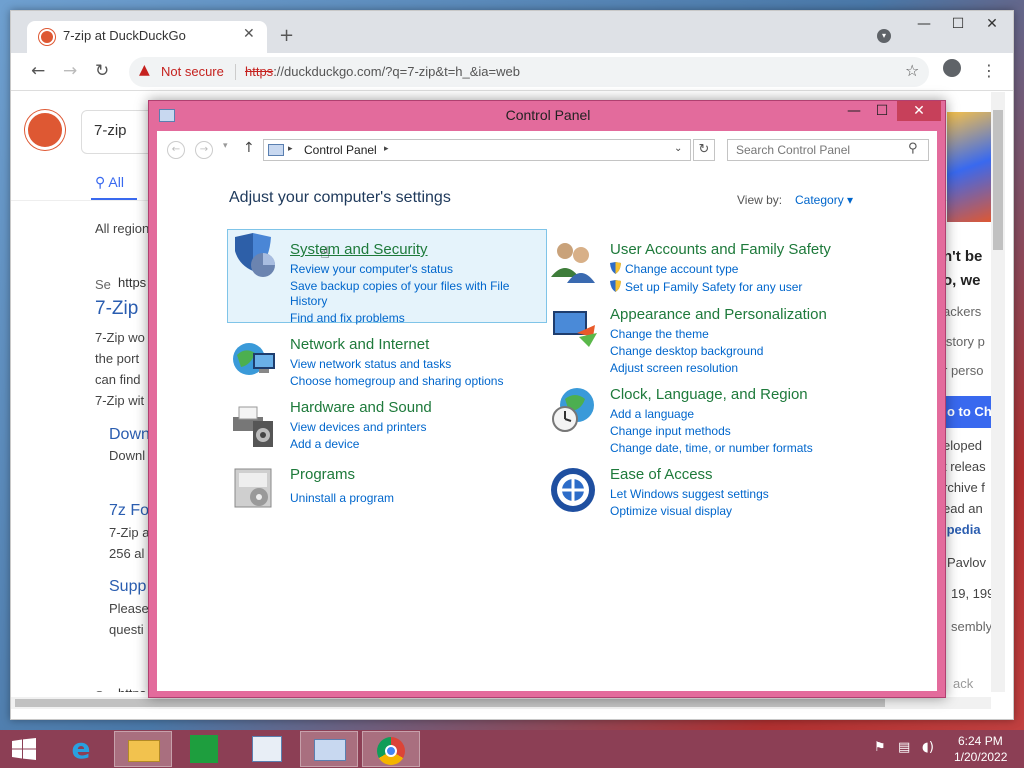 This screenshot has height=768, width=1024. I want to click on store-icon, so click(204, 749).